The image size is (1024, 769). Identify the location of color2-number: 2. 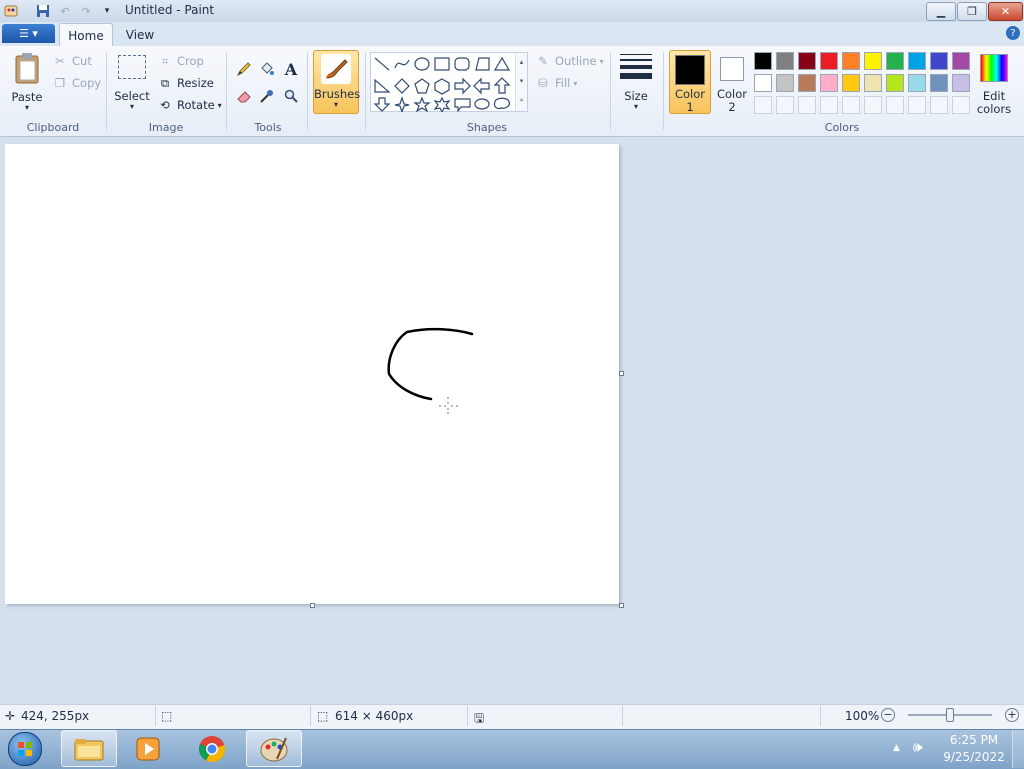
(732, 107).